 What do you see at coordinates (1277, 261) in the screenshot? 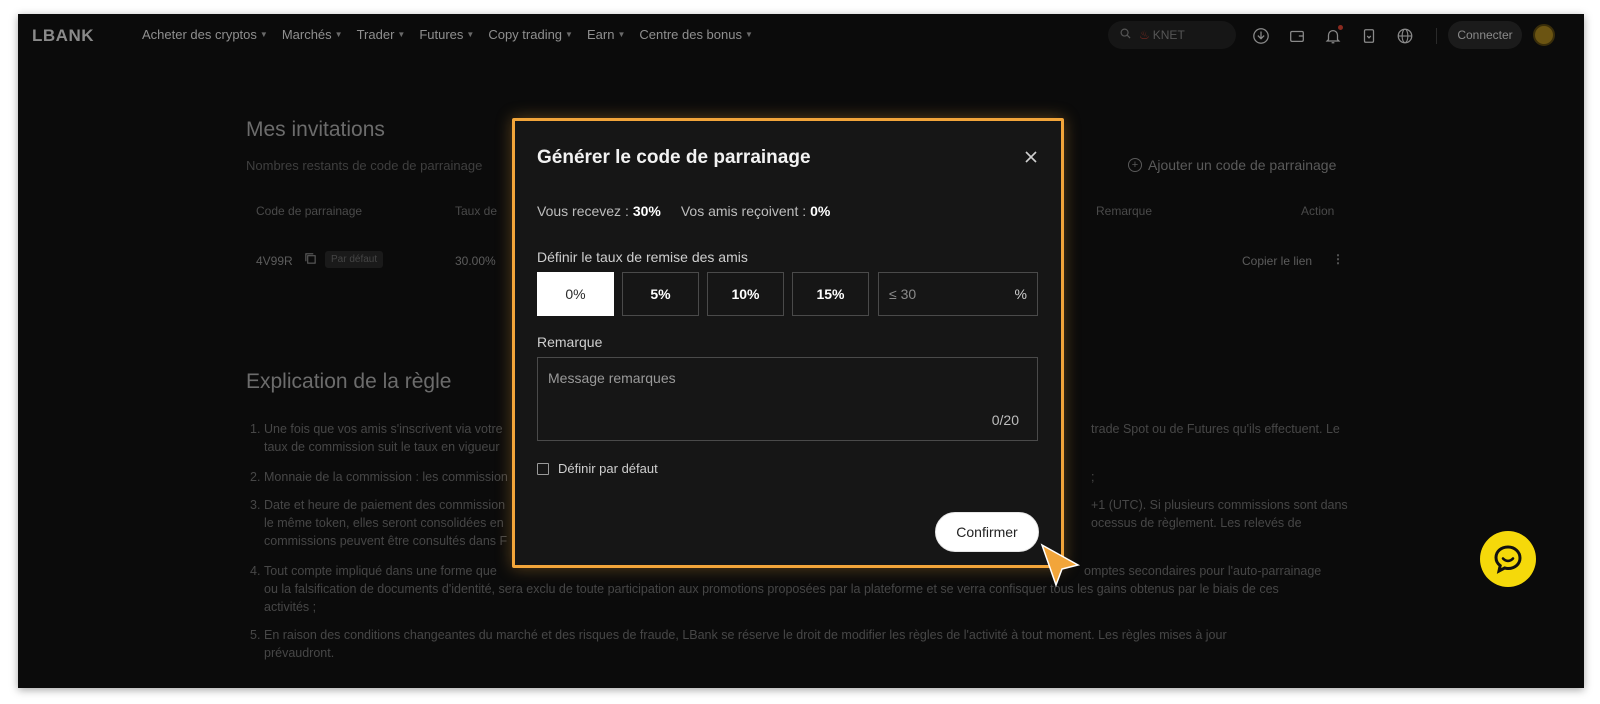
I see `copy-link-button: Copier le lien` at bounding box center [1277, 261].